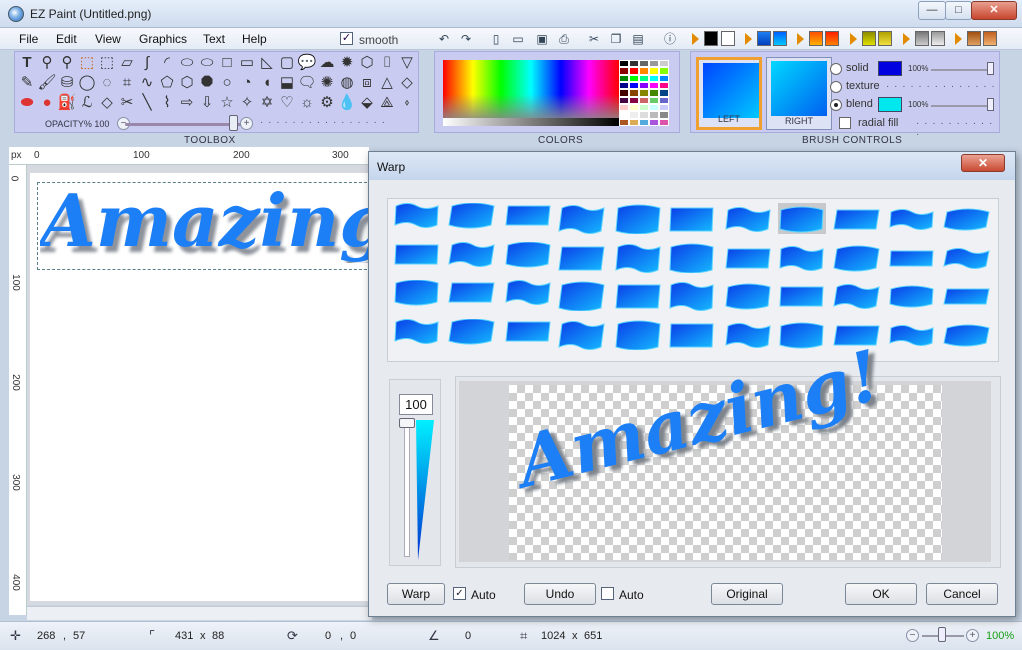  Describe the element at coordinates (27, 83) in the screenshot. I see `pencil-tool-icon: ✎` at that location.